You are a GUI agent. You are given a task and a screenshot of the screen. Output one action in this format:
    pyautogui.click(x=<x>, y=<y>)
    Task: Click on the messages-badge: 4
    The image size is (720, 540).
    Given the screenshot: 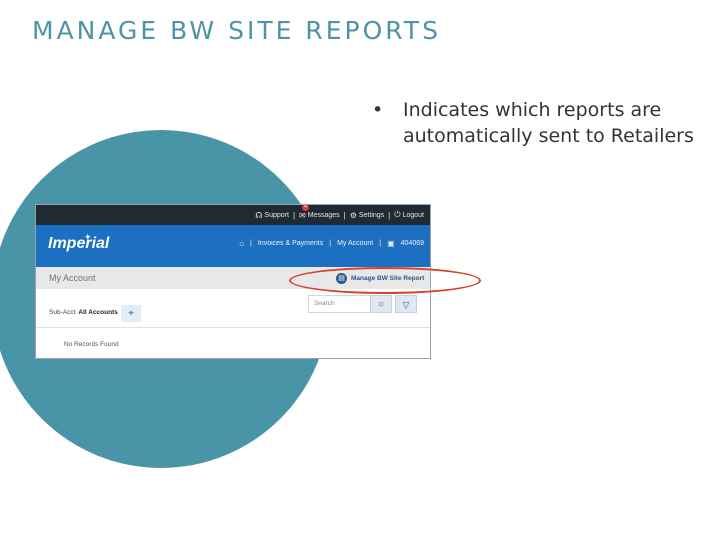 What is the action you would take?
    pyautogui.click(x=306, y=208)
    